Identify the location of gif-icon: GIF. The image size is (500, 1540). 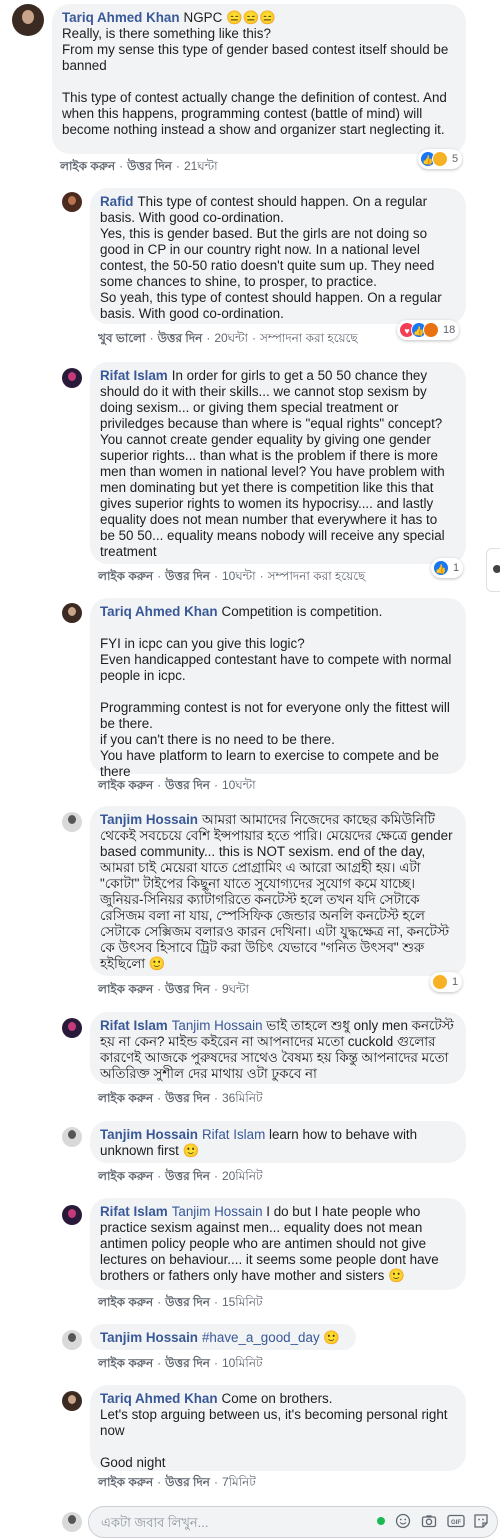
(456, 1521).